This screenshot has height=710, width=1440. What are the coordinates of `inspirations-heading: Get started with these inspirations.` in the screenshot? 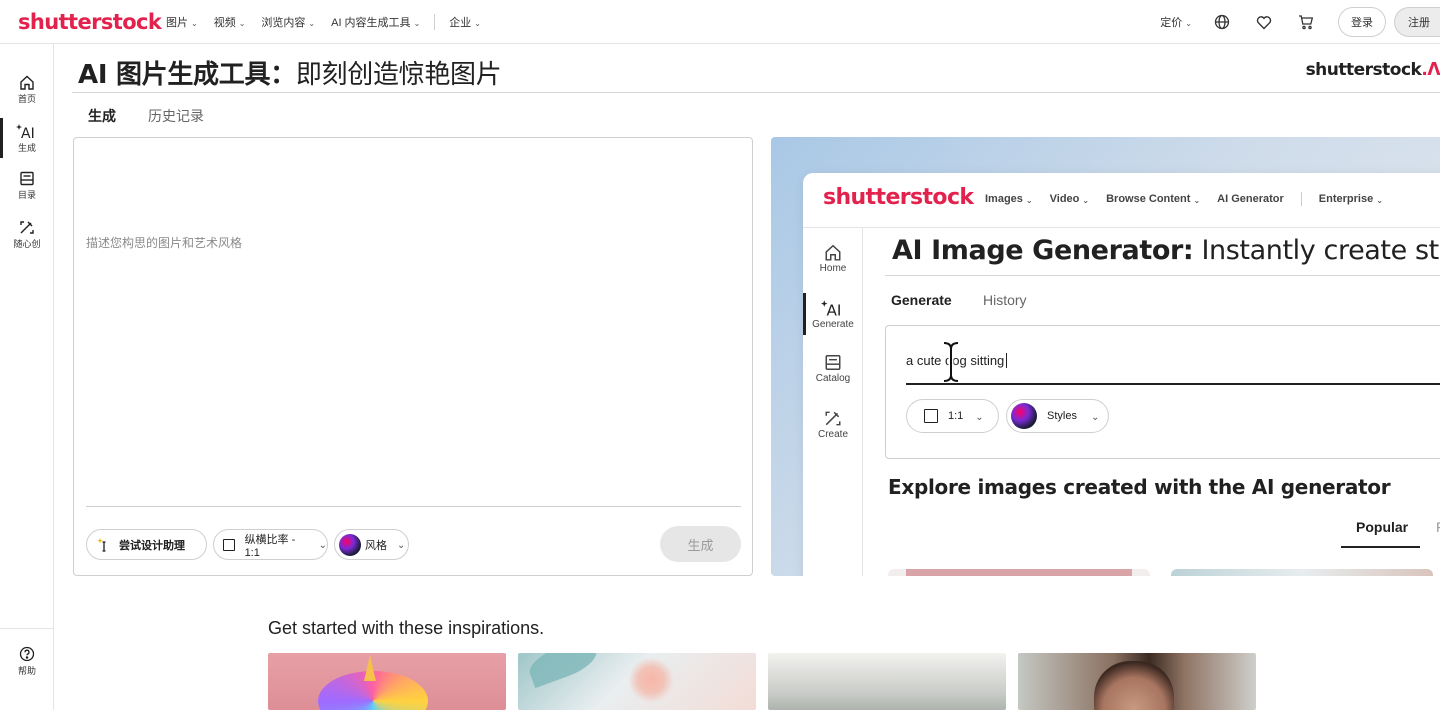 It's located at (406, 628).